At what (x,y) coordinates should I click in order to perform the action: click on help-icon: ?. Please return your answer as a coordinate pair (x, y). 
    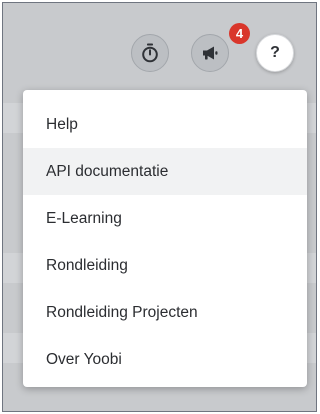
    Looking at the image, I should click on (275, 52).